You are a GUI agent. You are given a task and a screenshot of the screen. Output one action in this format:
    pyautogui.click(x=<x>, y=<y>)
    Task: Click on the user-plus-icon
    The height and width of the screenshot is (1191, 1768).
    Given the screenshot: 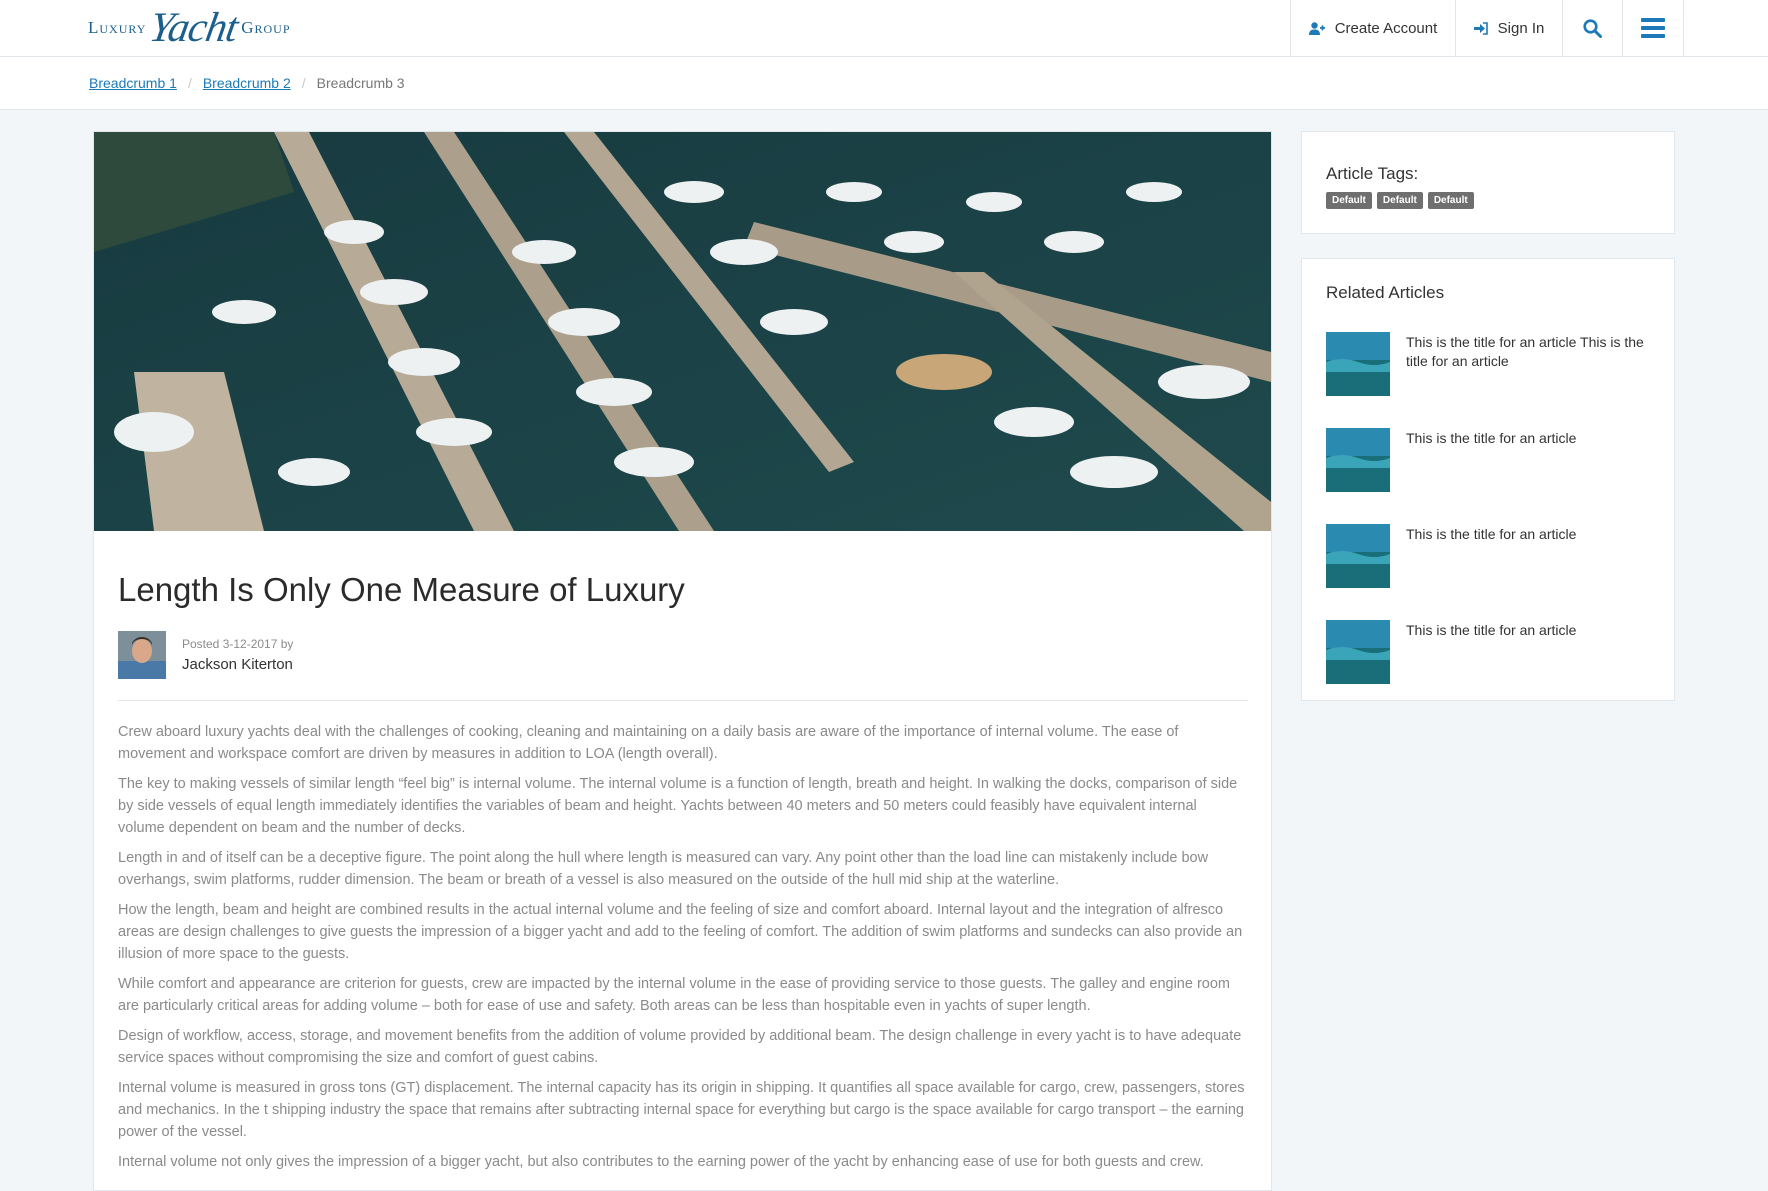 What is the action you would take?
    pyautogui.click(x=1316, y=28)
    